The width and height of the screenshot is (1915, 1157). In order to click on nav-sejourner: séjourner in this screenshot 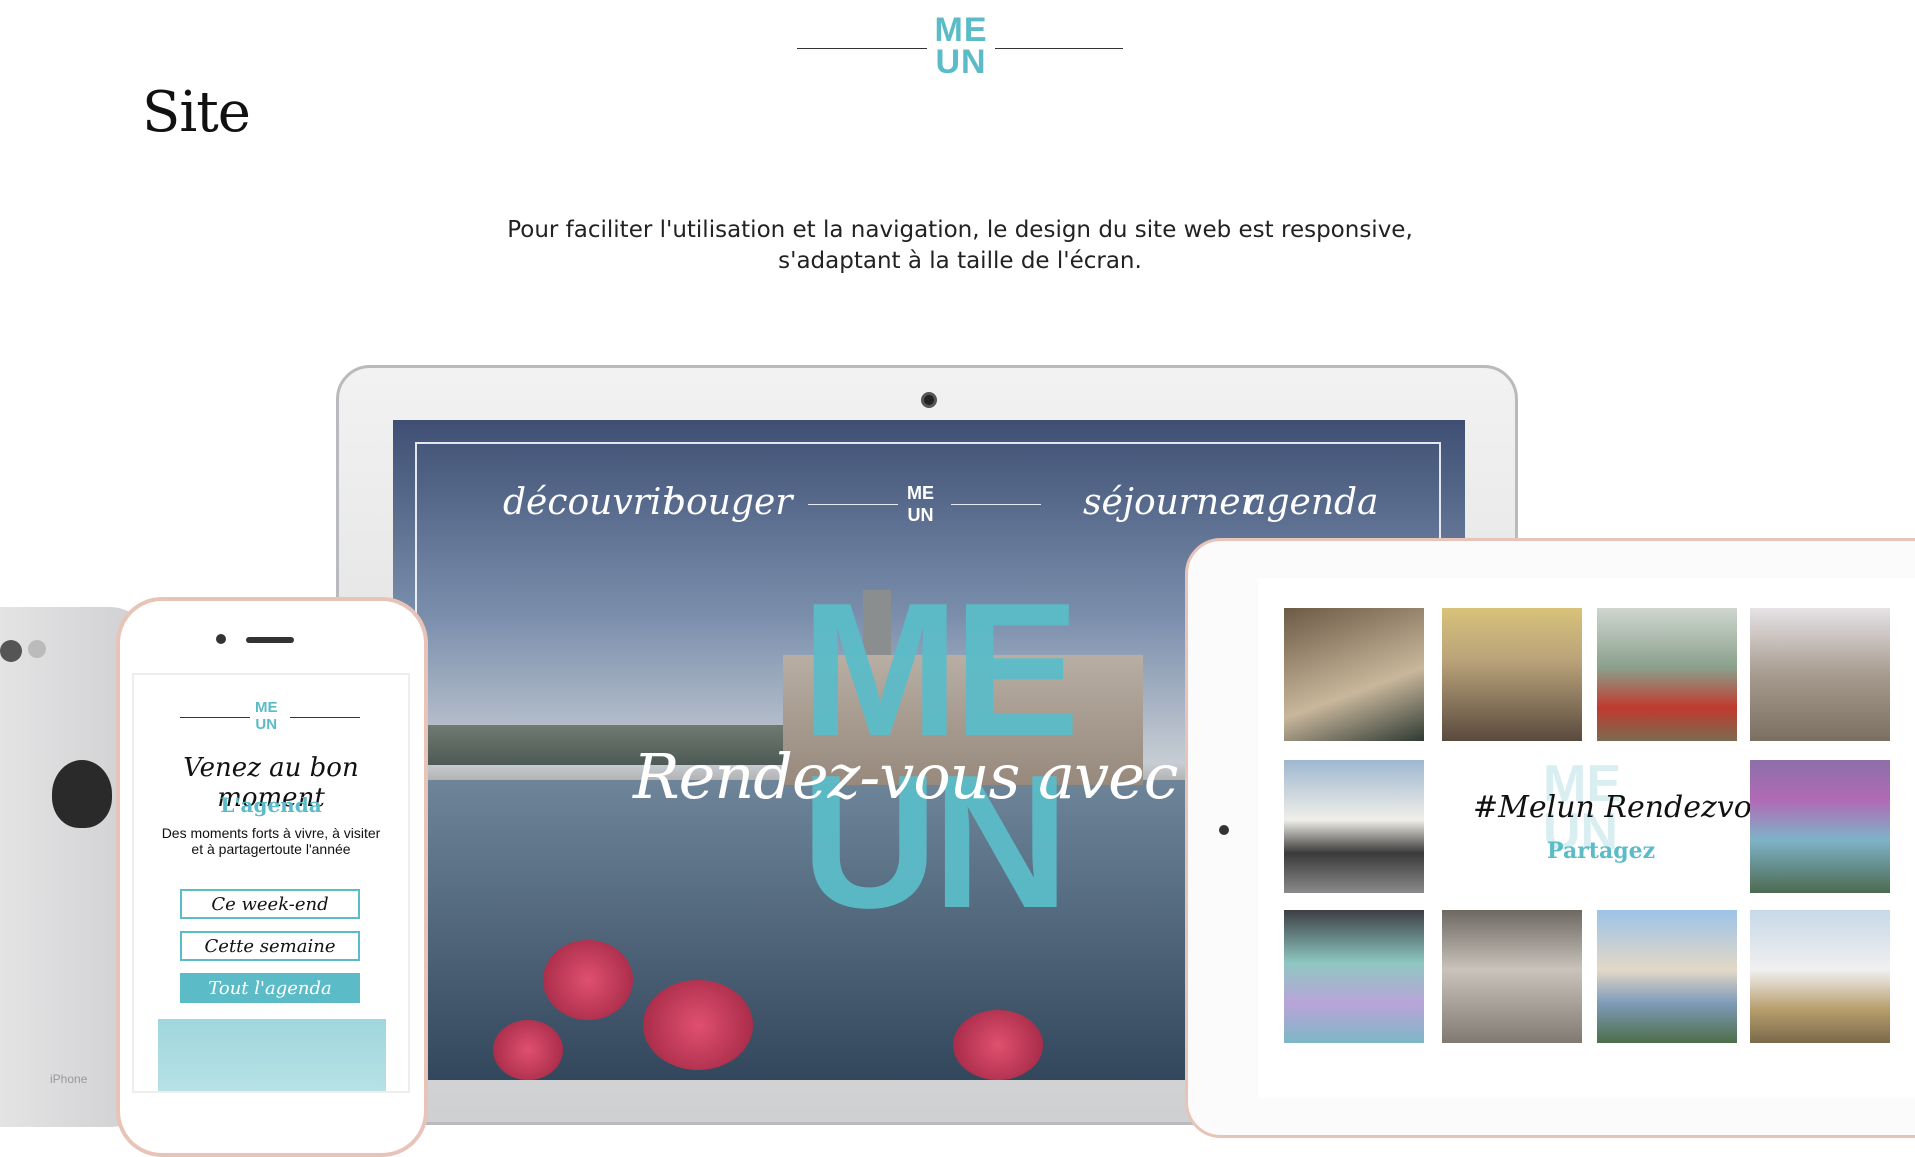, I will do `click(1170, 502)`.